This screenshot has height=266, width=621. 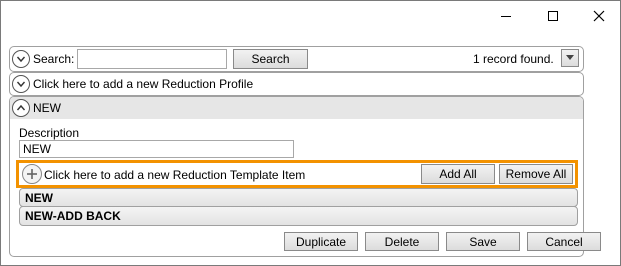 I want to click on minimize-button, so click(x=506, y=15).